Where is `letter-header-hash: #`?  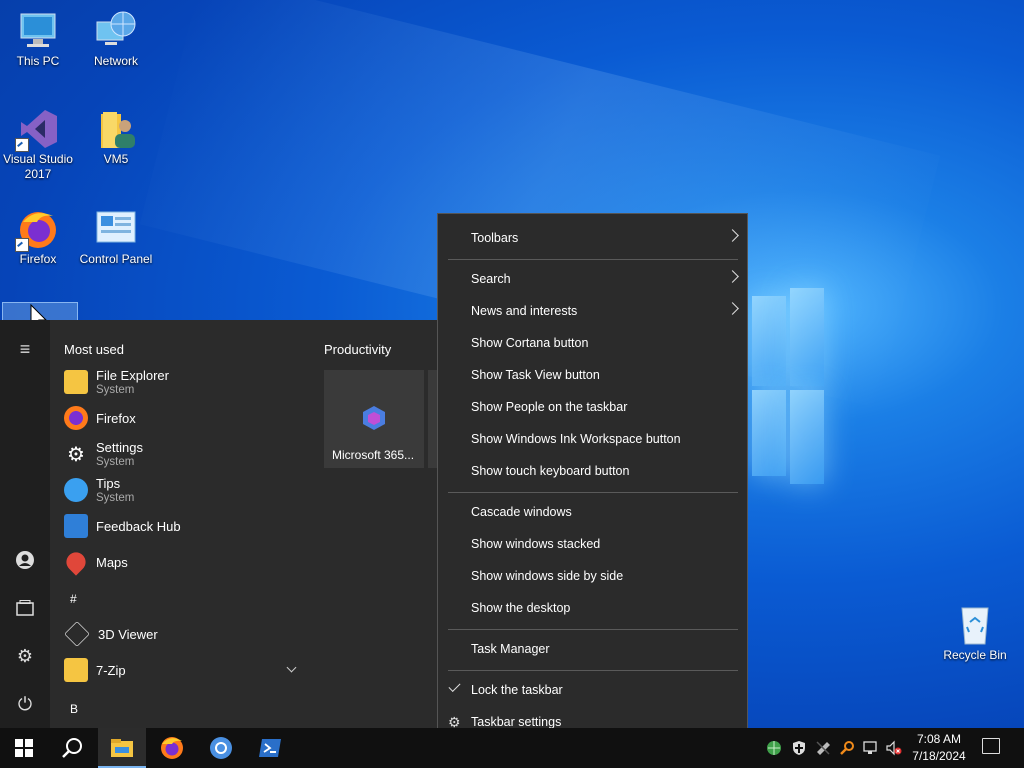 letter-header-hash: # is located at coordinates (73, 599).